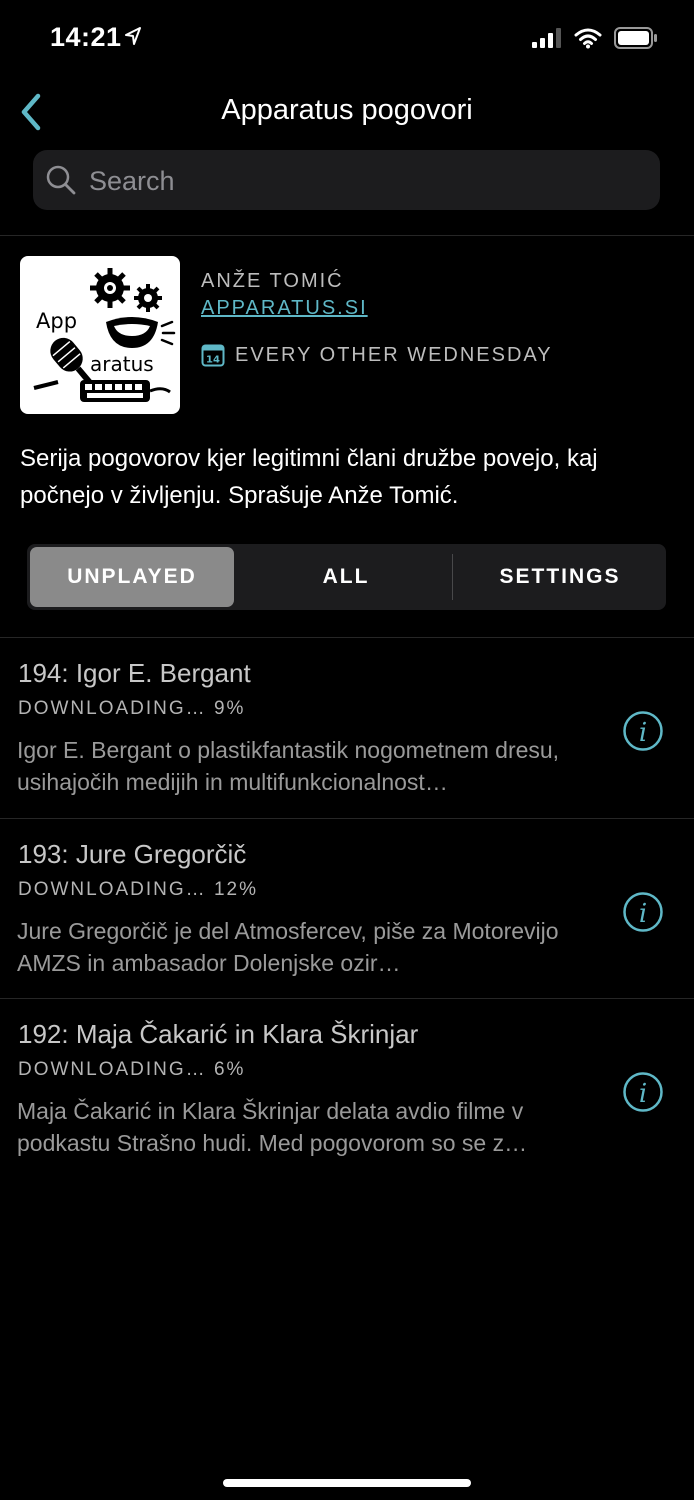 Image resolution: width=694 pixels, height=1500 pixels. I want to click on tab-all: ALL, so click(346, 577).